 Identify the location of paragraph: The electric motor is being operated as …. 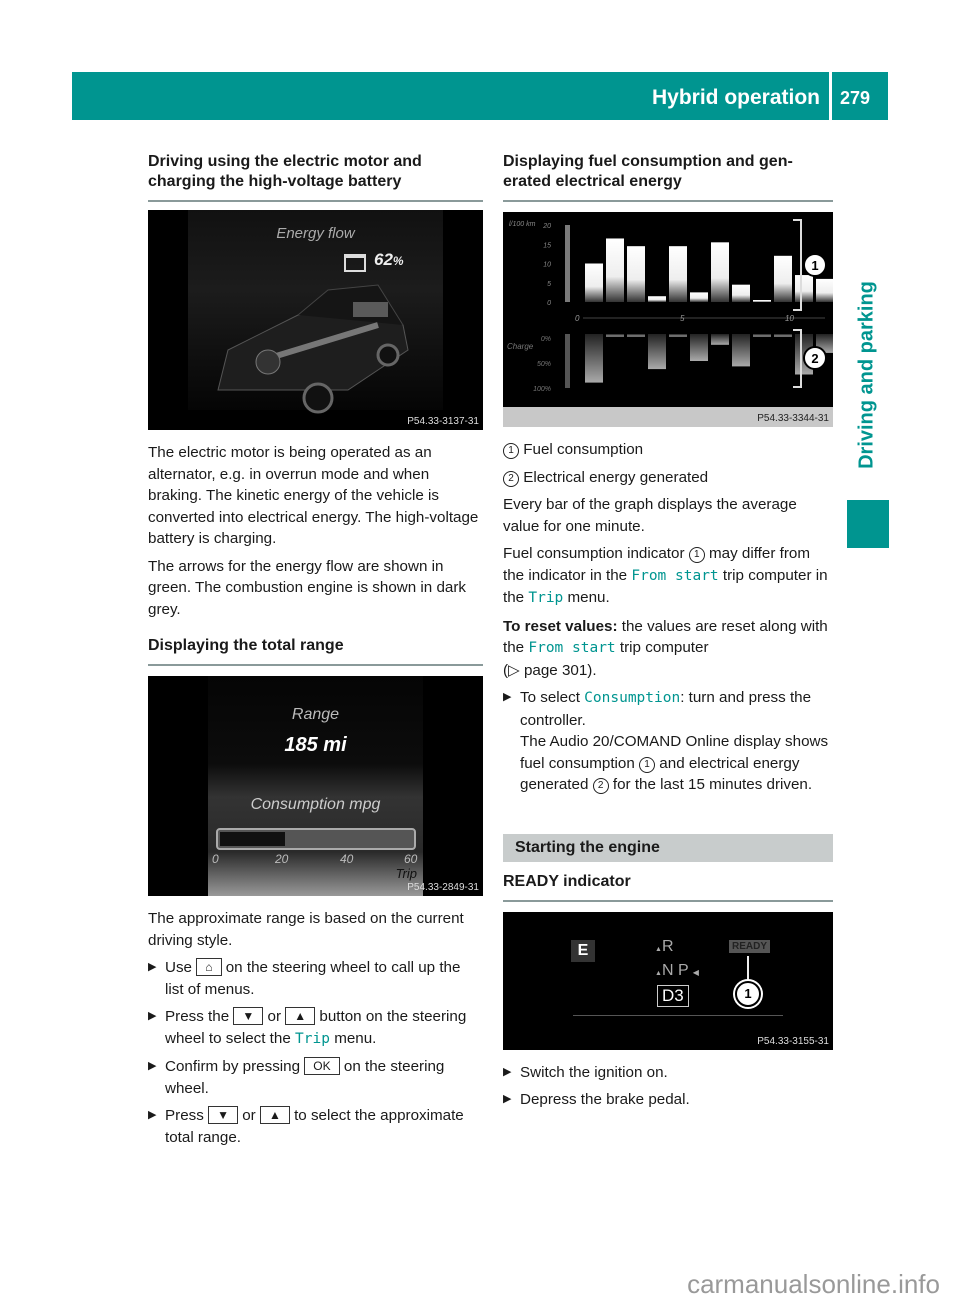
(313, 495).